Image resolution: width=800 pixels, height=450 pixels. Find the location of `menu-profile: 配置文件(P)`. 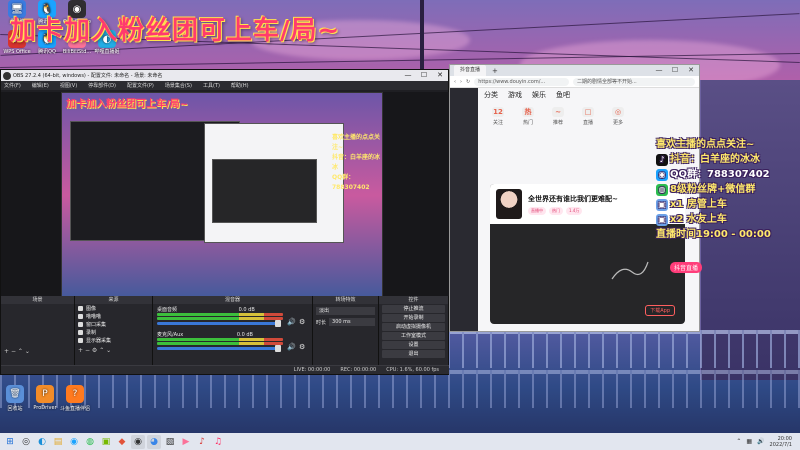

menu-profile: 配置文件(P) is located at coordinates (140, 85).